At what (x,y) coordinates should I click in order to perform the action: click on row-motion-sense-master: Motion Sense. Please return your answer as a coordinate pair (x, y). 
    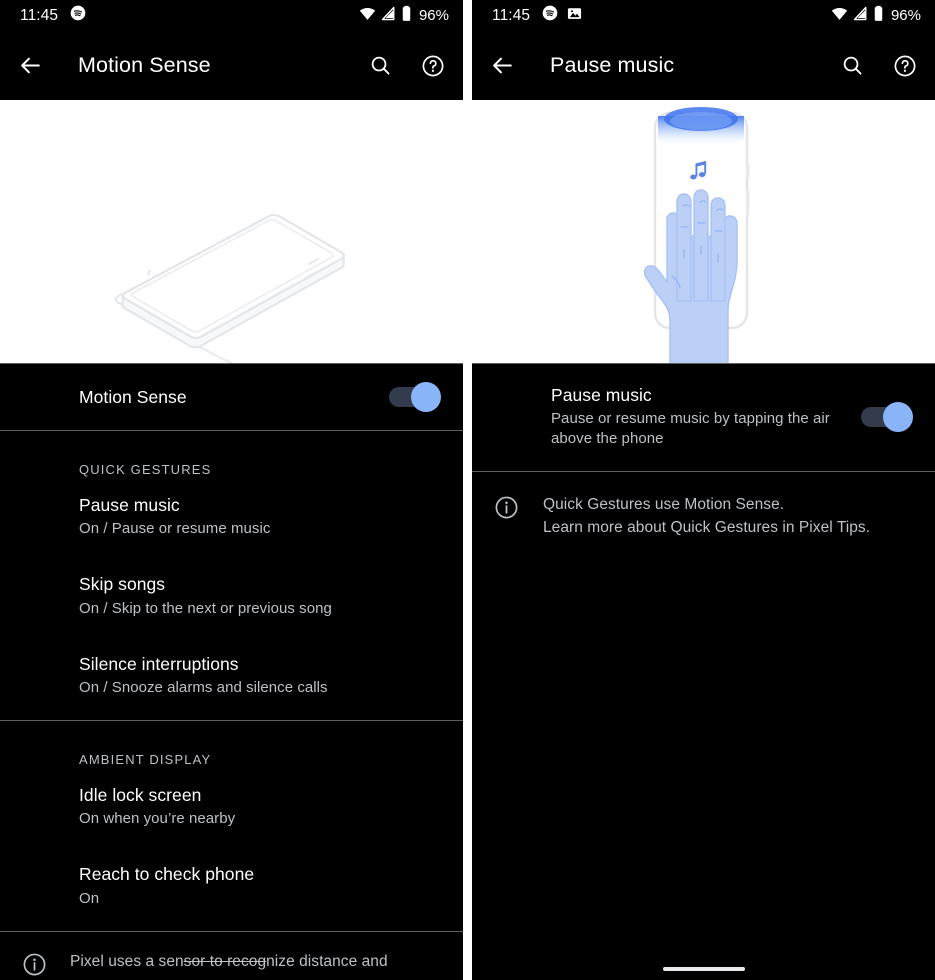
    Looking at the image, I should click on (231, 397).